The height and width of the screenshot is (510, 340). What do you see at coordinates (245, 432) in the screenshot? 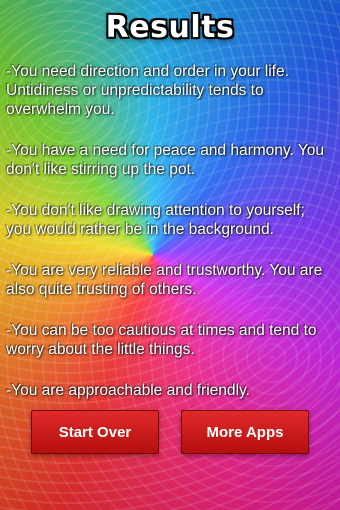
I see `more-apps-button: More Apps` at bounding box center [245, 432].